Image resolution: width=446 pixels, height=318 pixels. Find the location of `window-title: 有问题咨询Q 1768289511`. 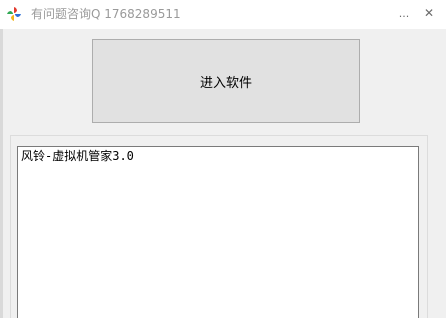

window-title: 有问题咨询Q 1768289511 is located at coordinates (106, 14).